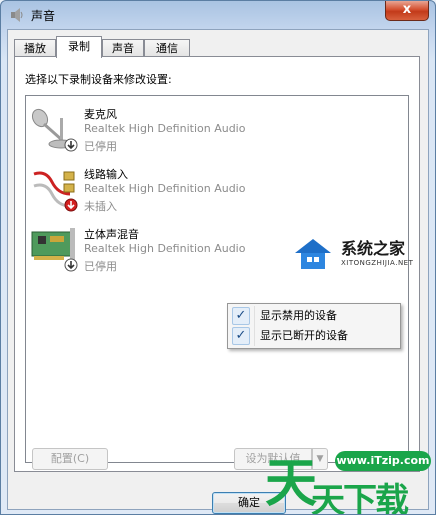  What do you see at coordinates (383, 461) in the screenshot?
I see `watermark-url: www.iTzip.com` at bounding box center [383, 461].